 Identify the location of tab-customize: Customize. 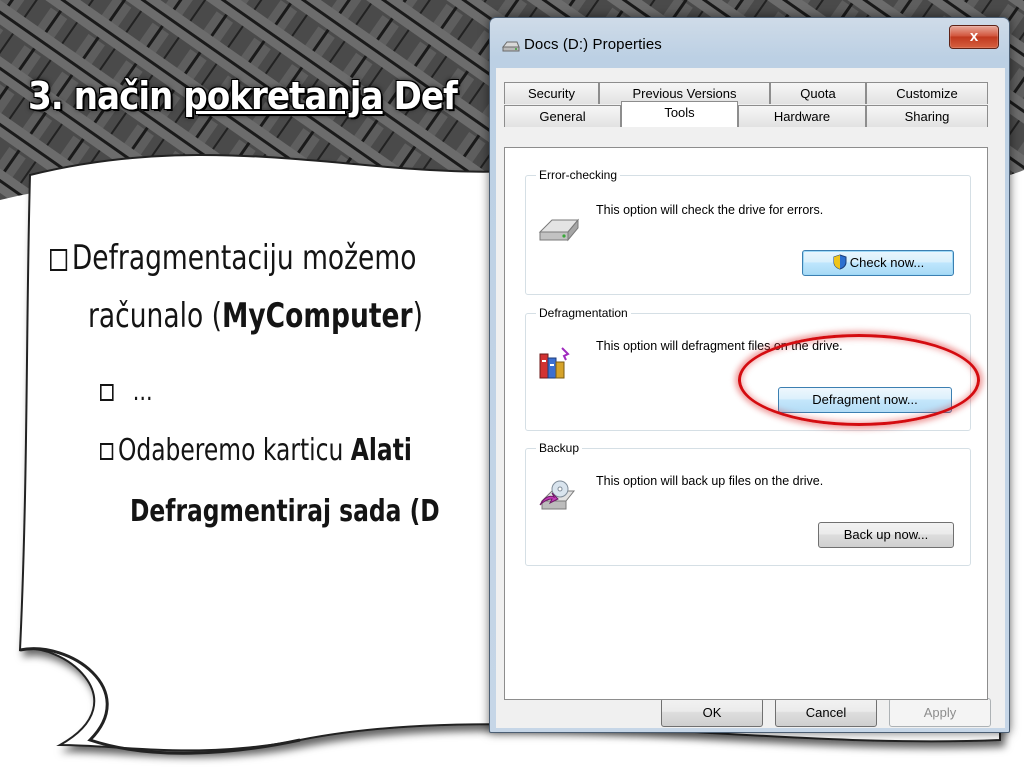
(927, 93).